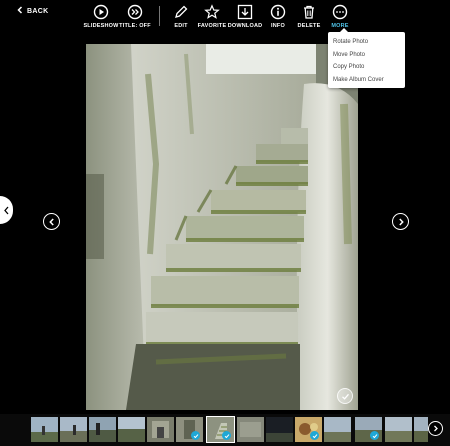 The height and width of the screenshot is (446, 450). I want to click on more-button: MORE, so click(340, 16).